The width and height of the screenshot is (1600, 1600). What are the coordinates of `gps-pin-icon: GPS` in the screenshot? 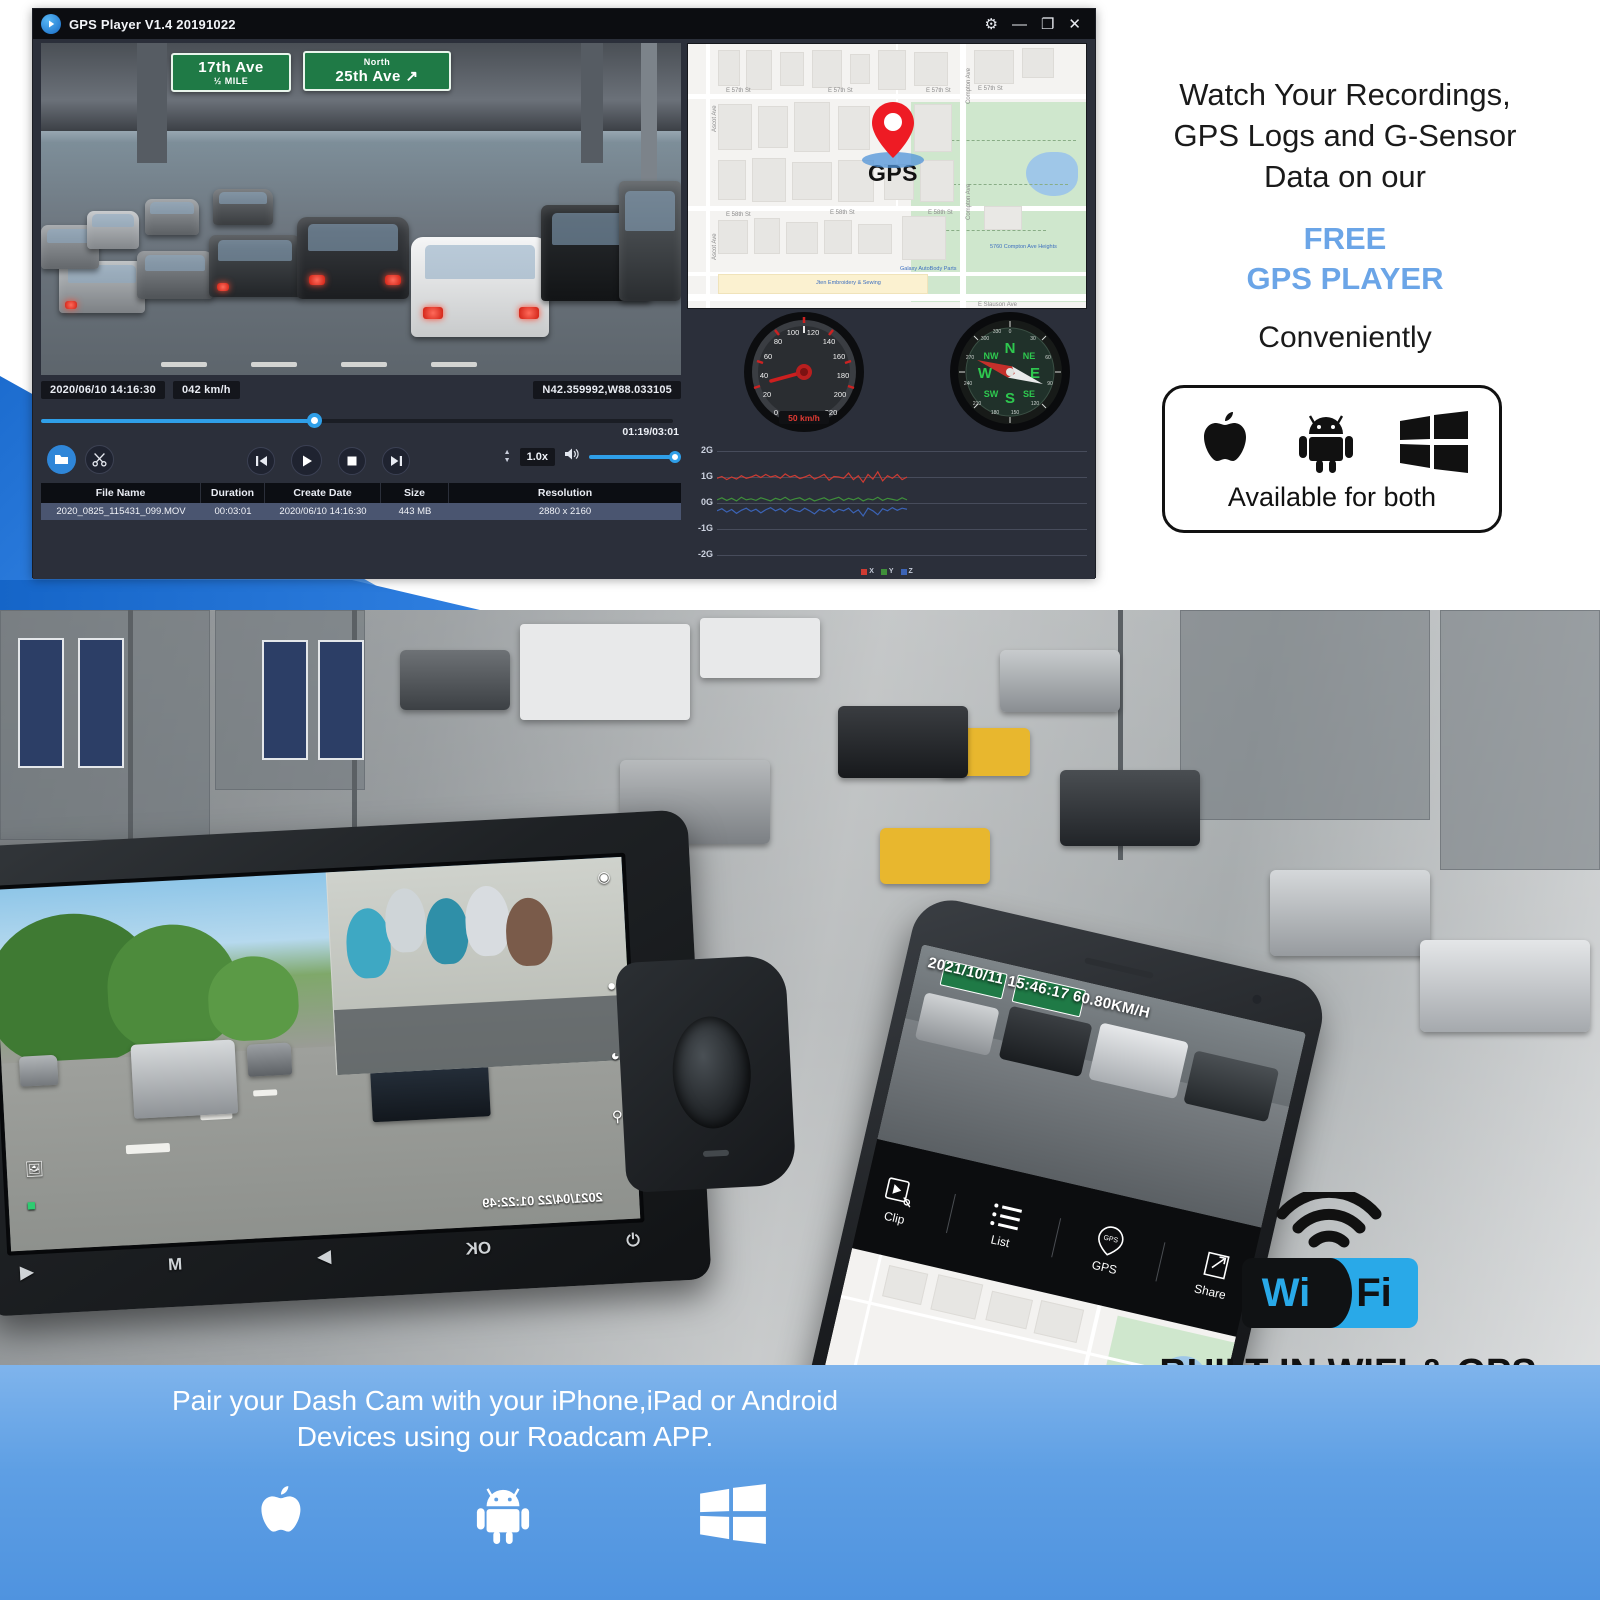 It's located at (1111, 1240).